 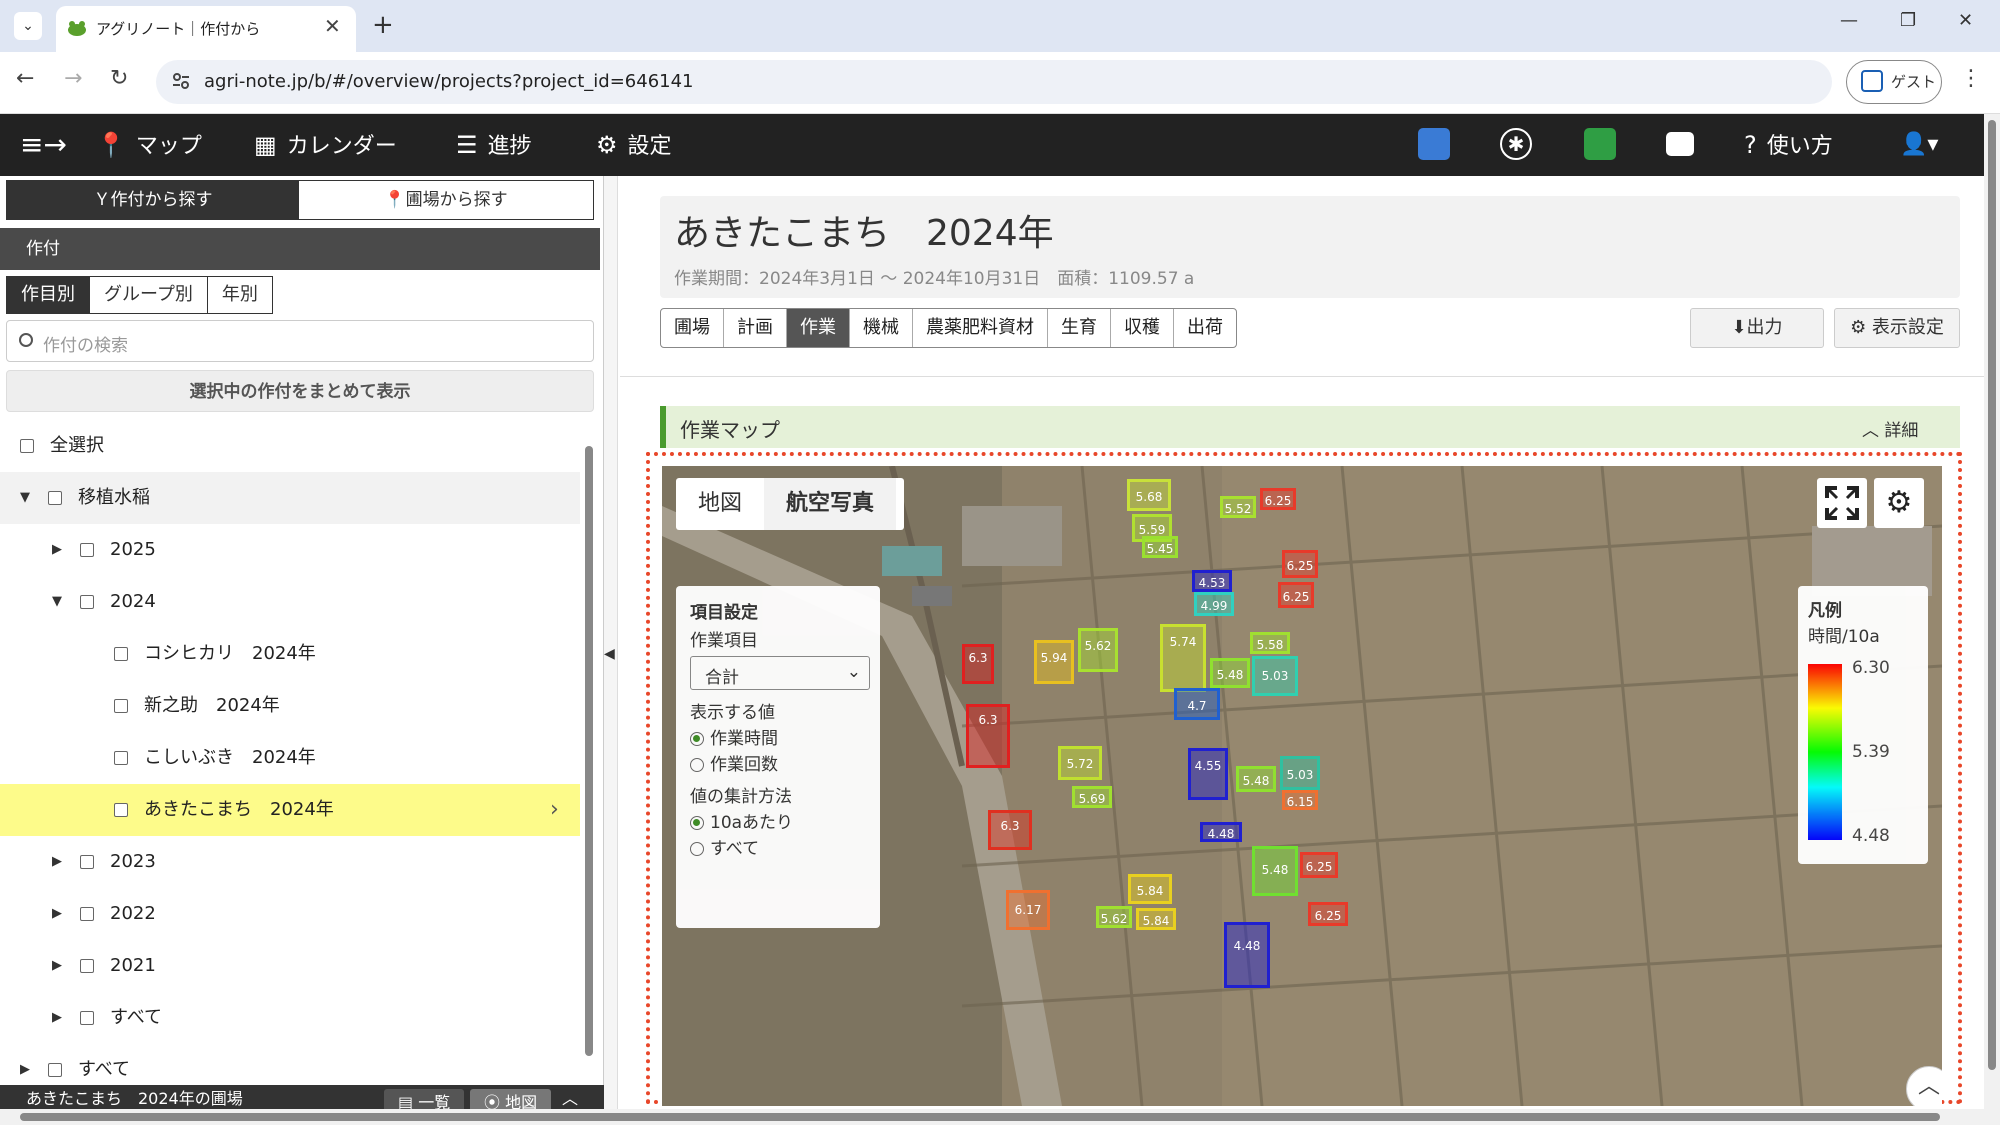 I want to click on crop-search-input: 作付の検索, so click(x=300, y=341).